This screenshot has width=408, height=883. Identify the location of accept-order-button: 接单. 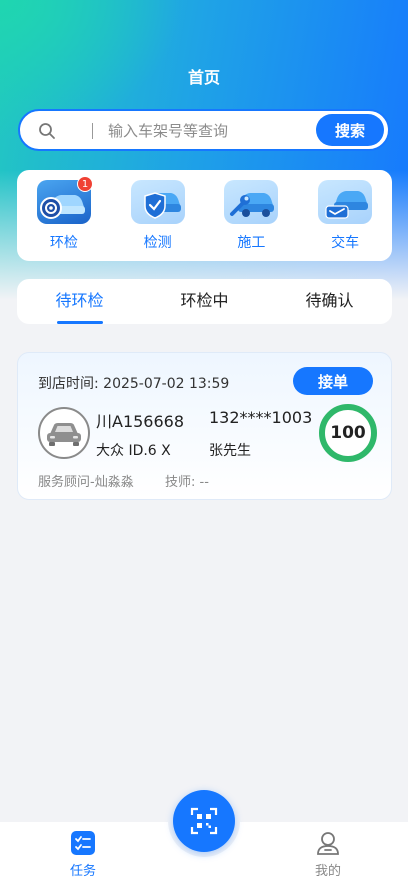
(333, 381).